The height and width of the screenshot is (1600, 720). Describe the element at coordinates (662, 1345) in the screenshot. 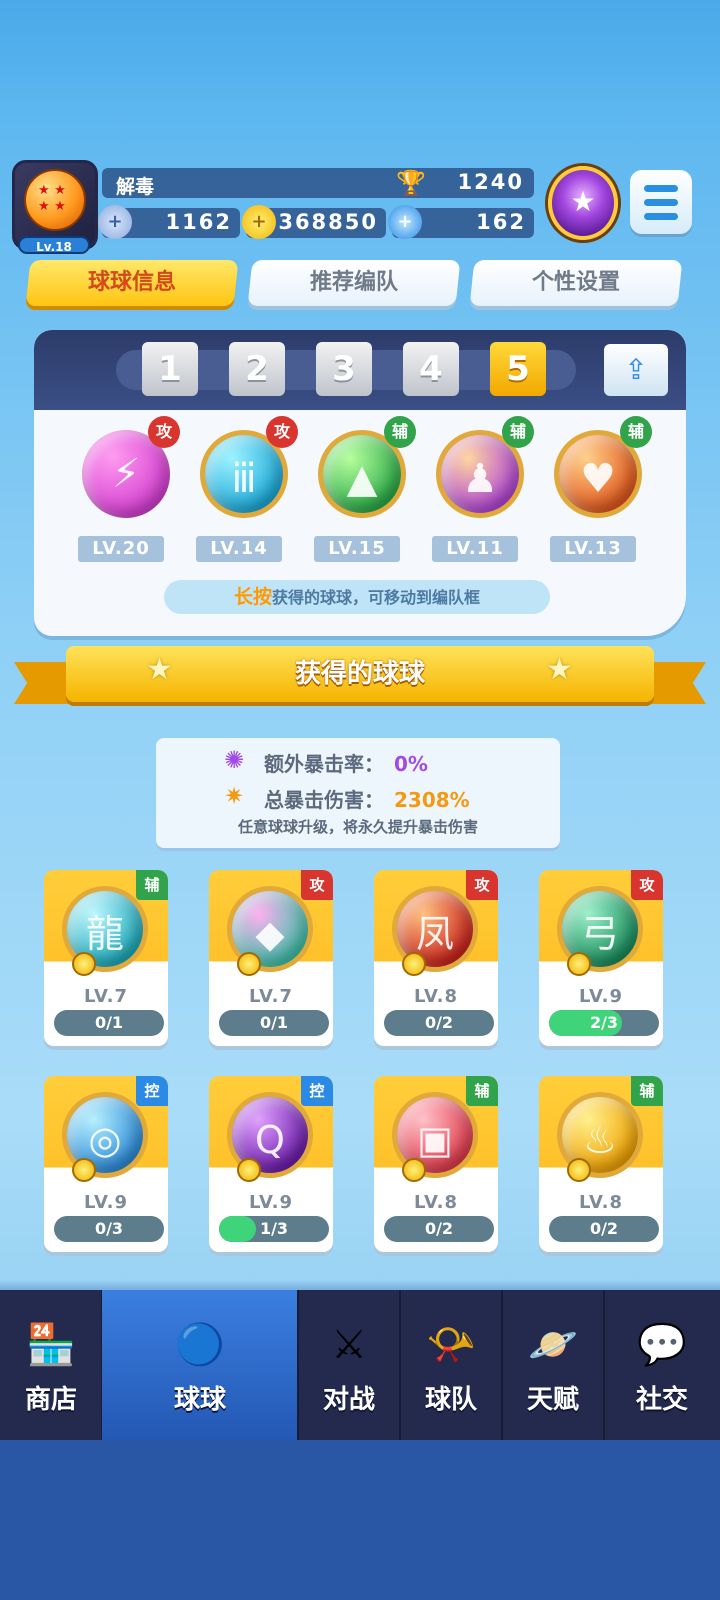

I see `chat-heart-icon: 💬` at that location.